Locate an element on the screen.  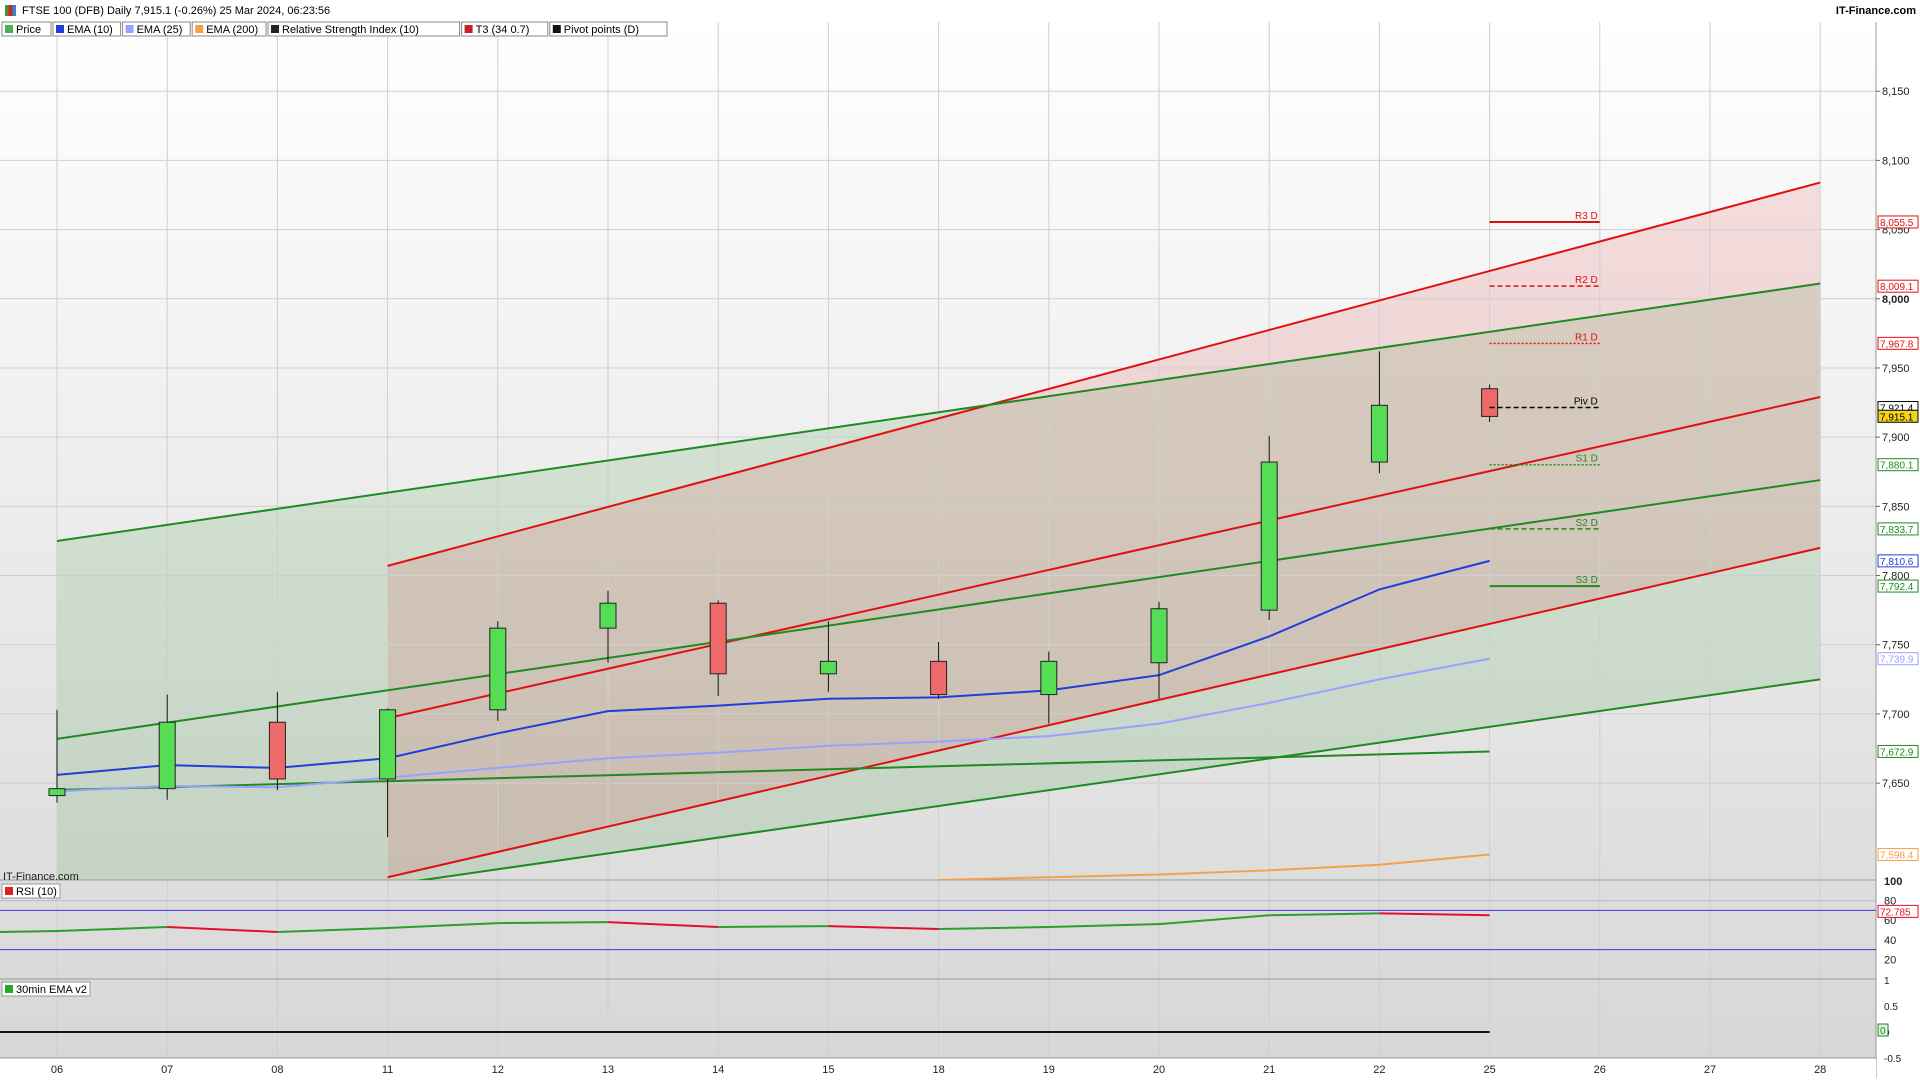
rsi-tick-label: 20 is located at coordinates (1890, 960).